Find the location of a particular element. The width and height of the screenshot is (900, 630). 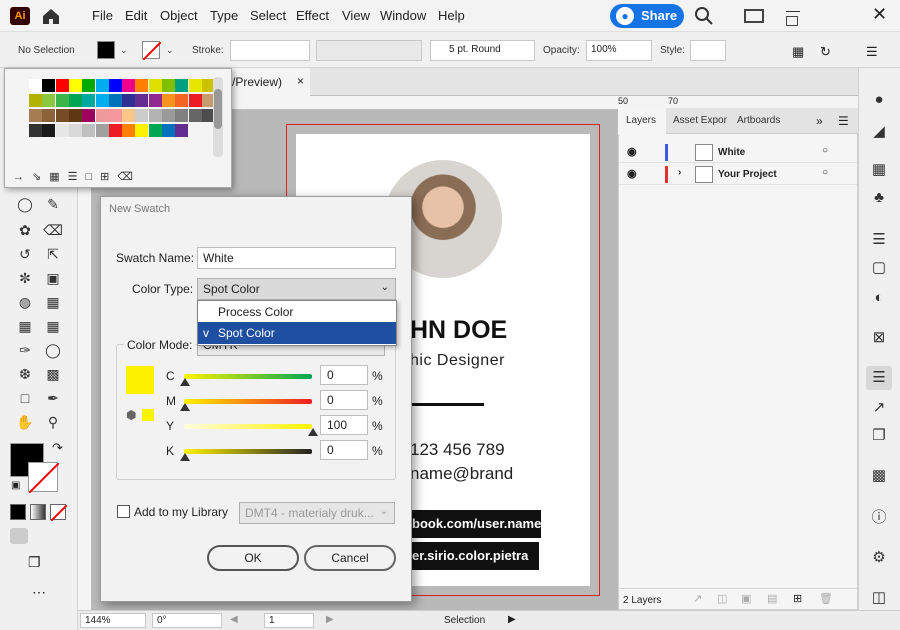

sublayer-icon: ▤ is located at coordinates (772, 598).